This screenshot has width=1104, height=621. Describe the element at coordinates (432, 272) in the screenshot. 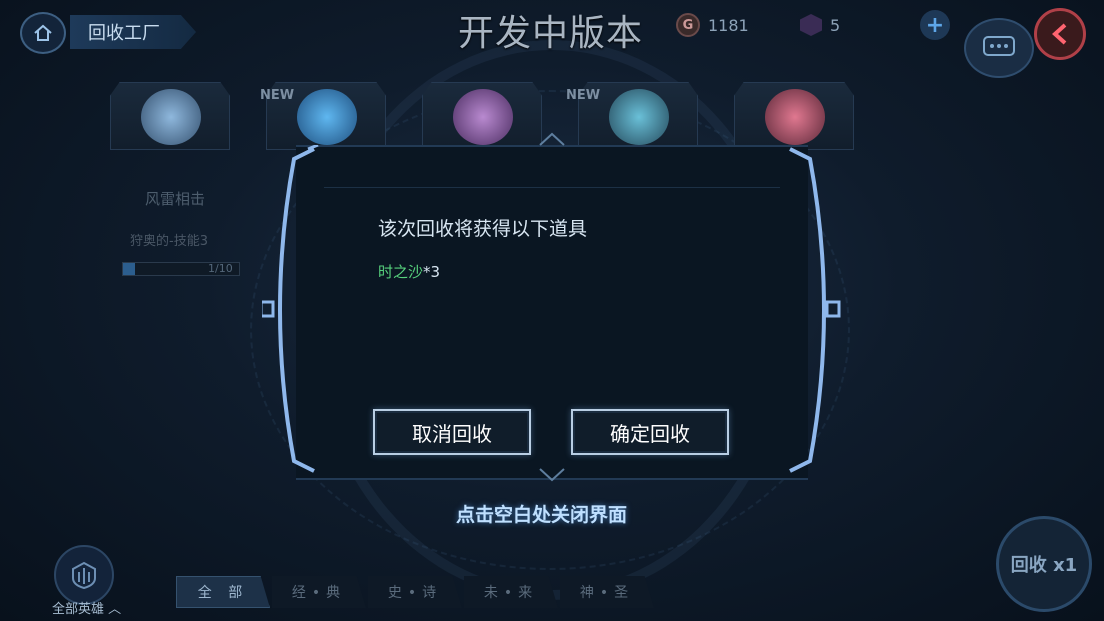

I see `reward-item-quantity: *3` at that location.